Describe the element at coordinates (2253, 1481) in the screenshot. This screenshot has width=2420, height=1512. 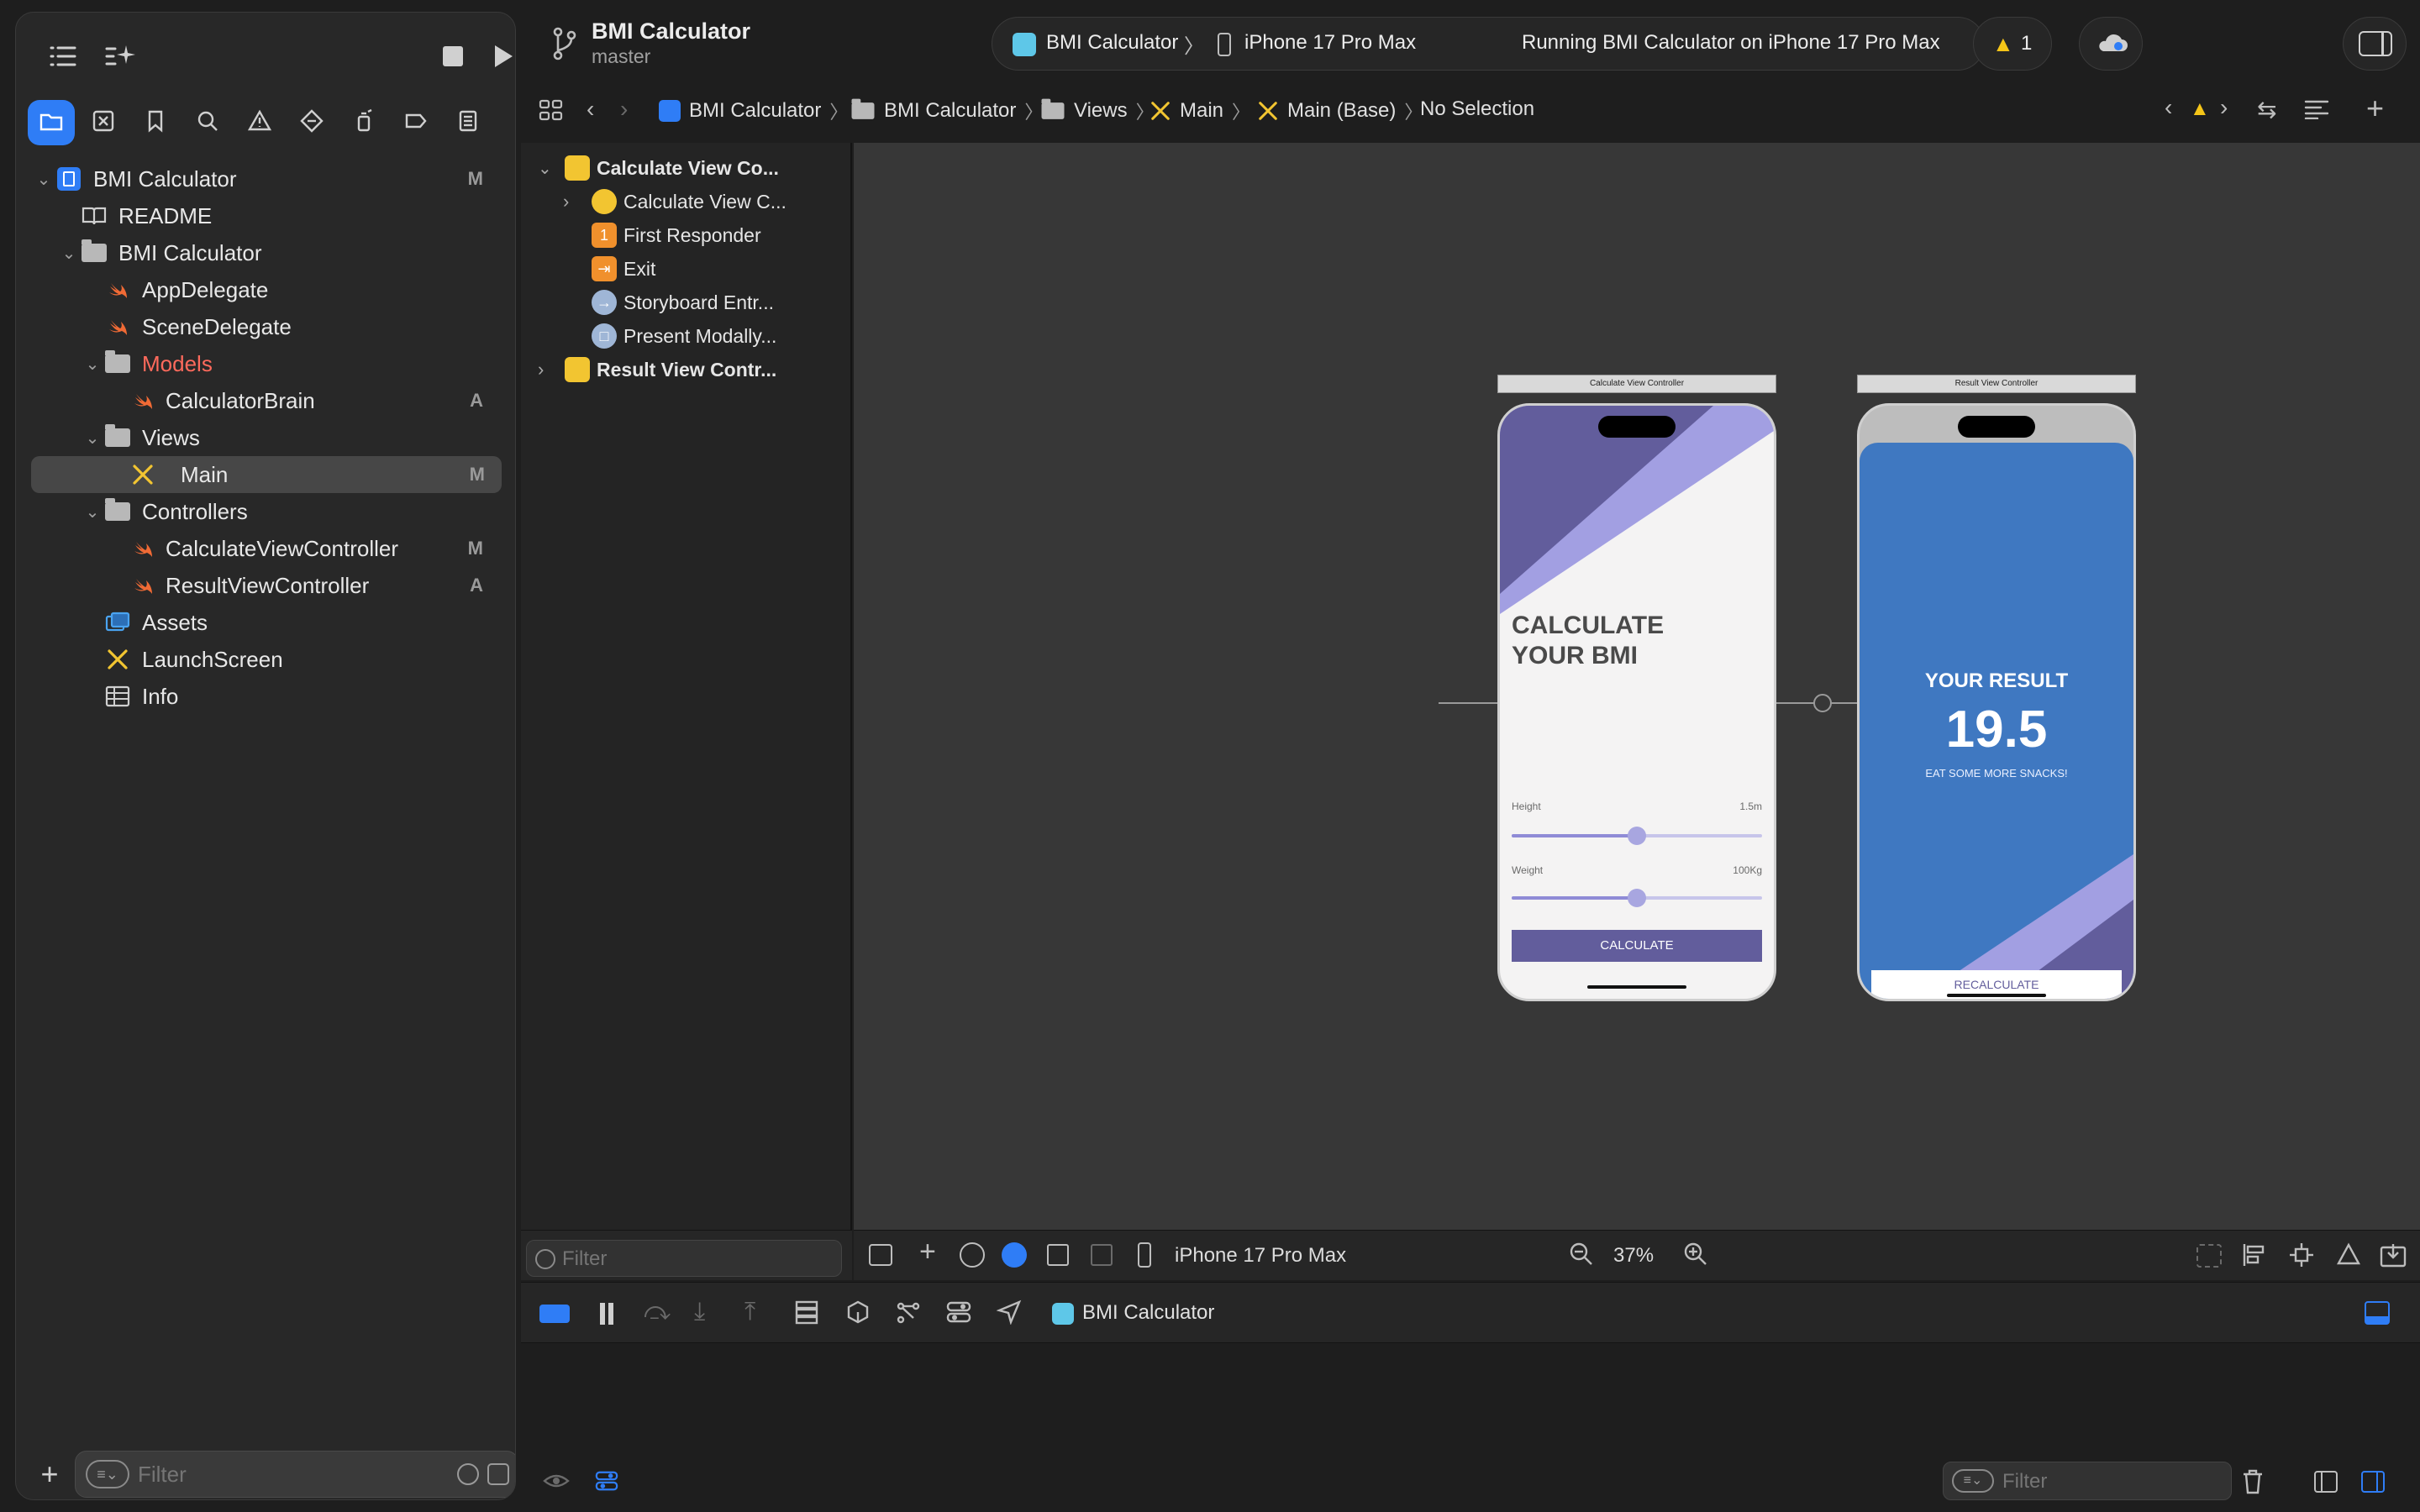
I see `trash-icon` at that location.